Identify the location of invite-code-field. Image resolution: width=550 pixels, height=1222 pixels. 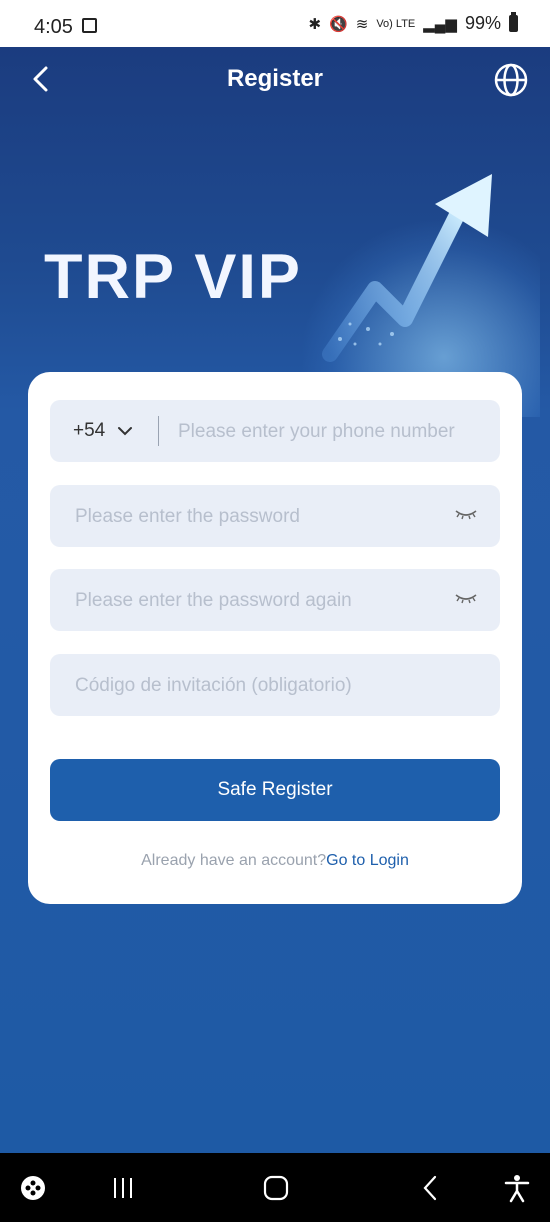
(275, 686).